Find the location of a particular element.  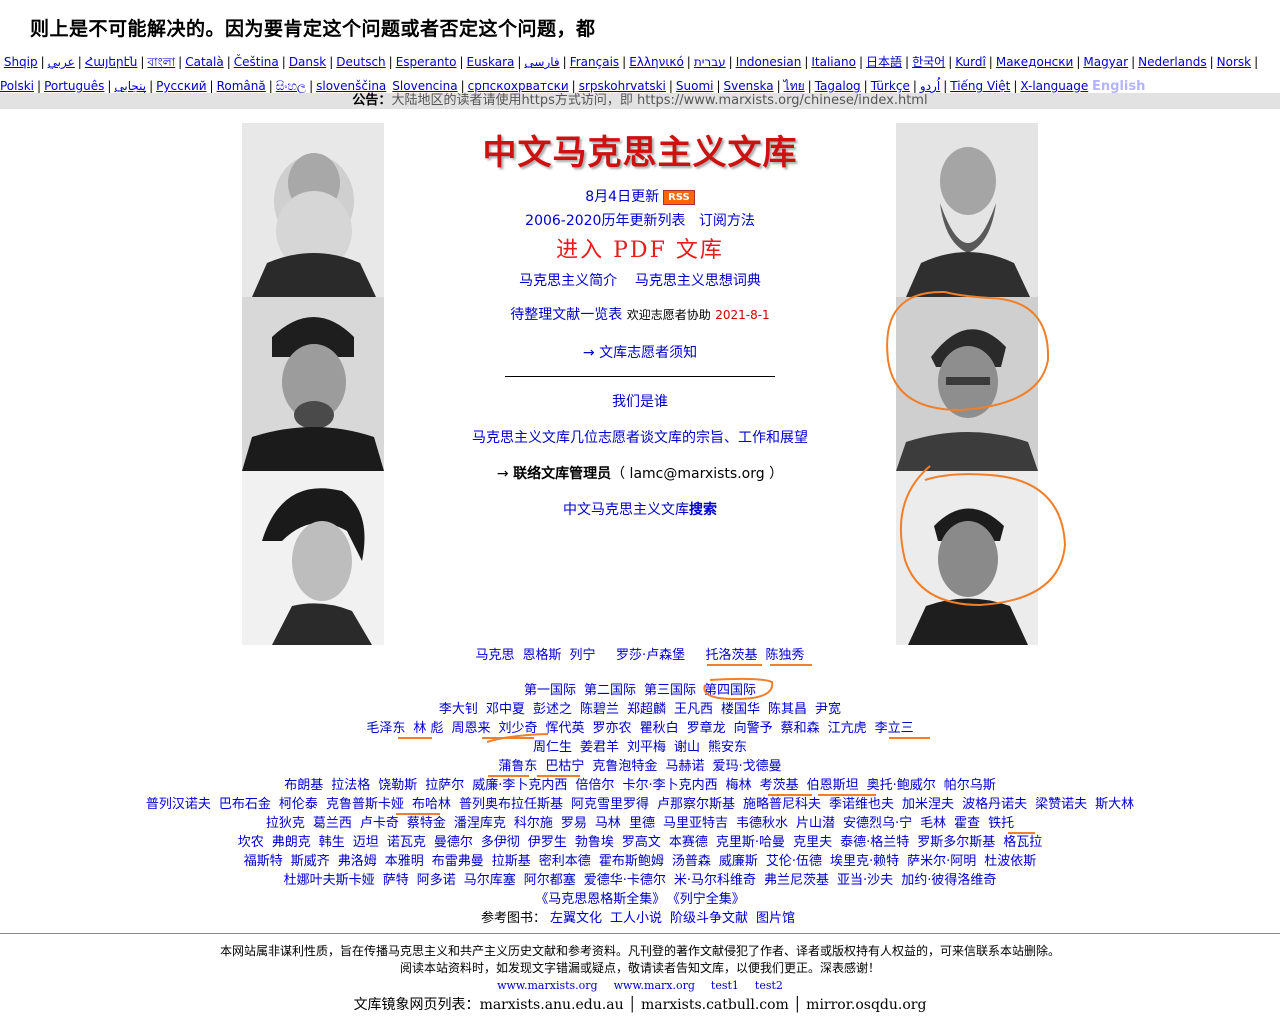

author-link: 刘少奇 is located at coordinates (518, 728).